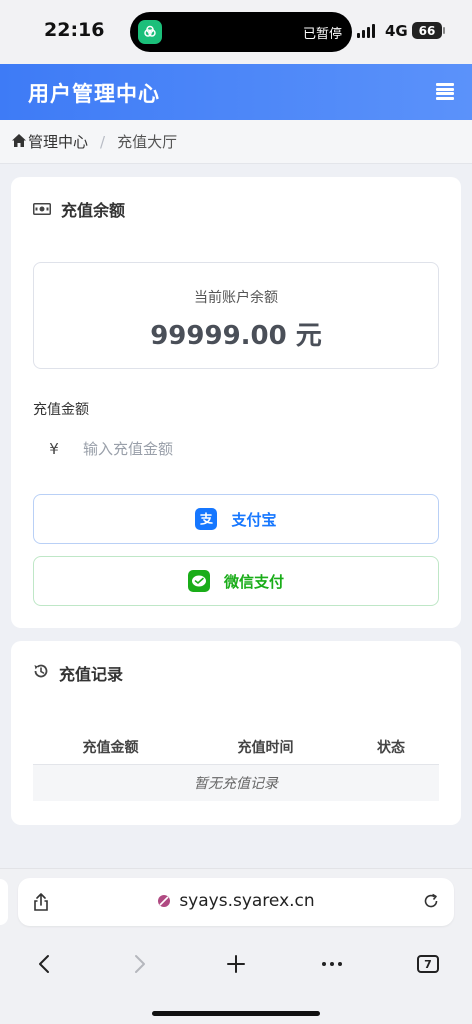 This screenshot has height=1024, width=472. What do you see at coordinates (445, 91) in the screenshot?
I see `hamburger-menu-icon` at bounding box center [445, 91].